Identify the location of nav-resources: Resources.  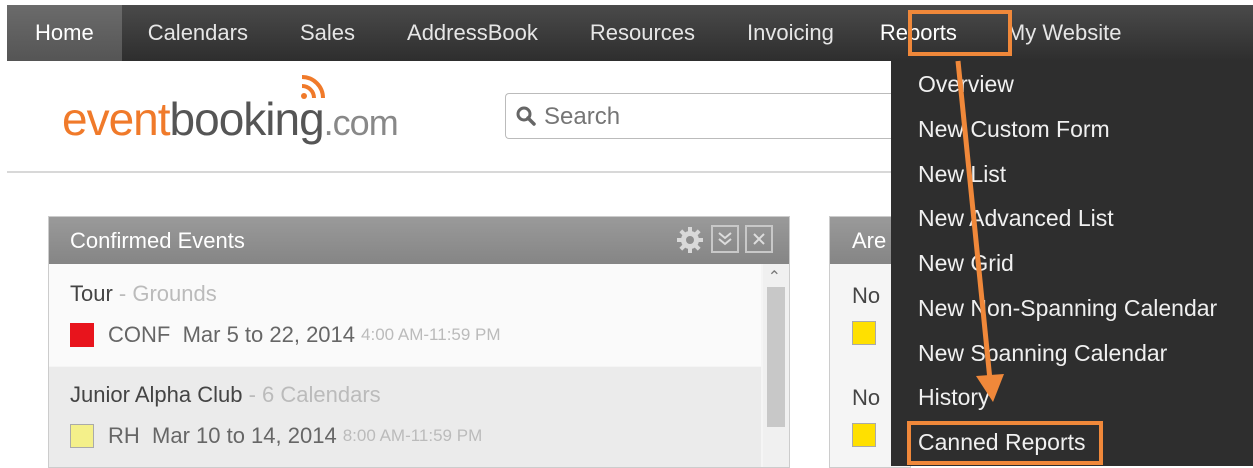
(642, 33).